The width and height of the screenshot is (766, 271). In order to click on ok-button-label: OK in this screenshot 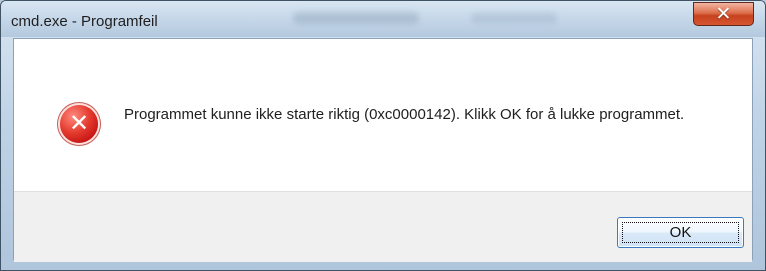, I will do `click(680, 232)`.